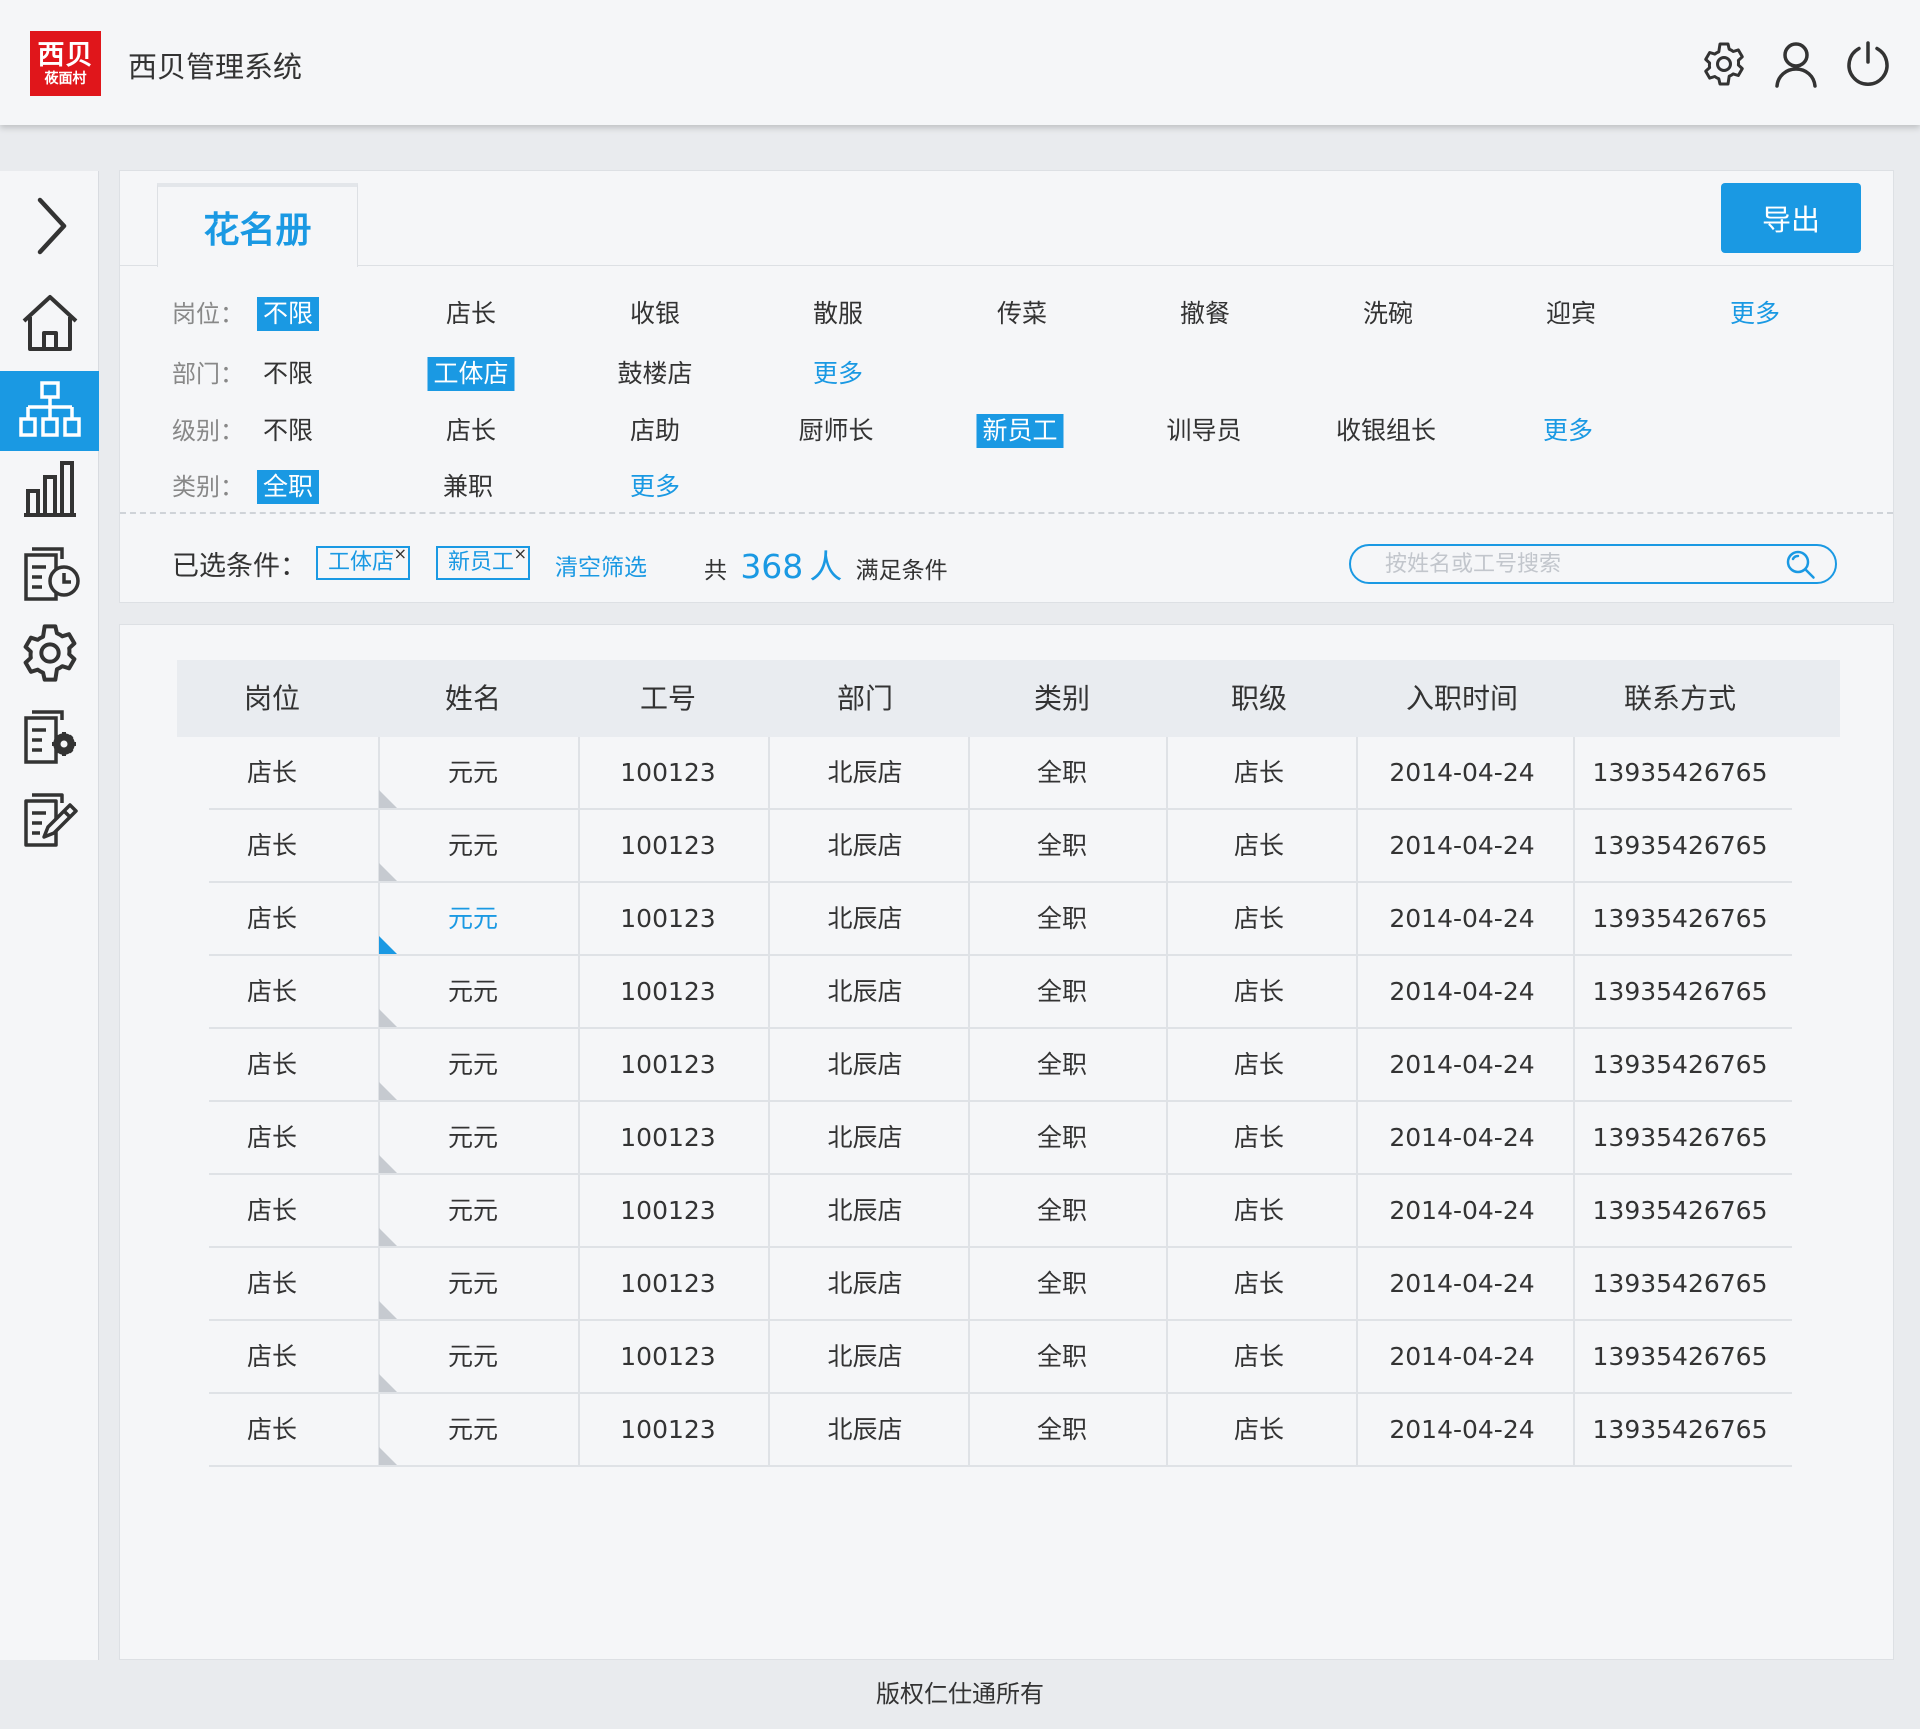 The height and width of the screenshot is (1729, 1920). I want to click on user-icon, so click(1796, 64).